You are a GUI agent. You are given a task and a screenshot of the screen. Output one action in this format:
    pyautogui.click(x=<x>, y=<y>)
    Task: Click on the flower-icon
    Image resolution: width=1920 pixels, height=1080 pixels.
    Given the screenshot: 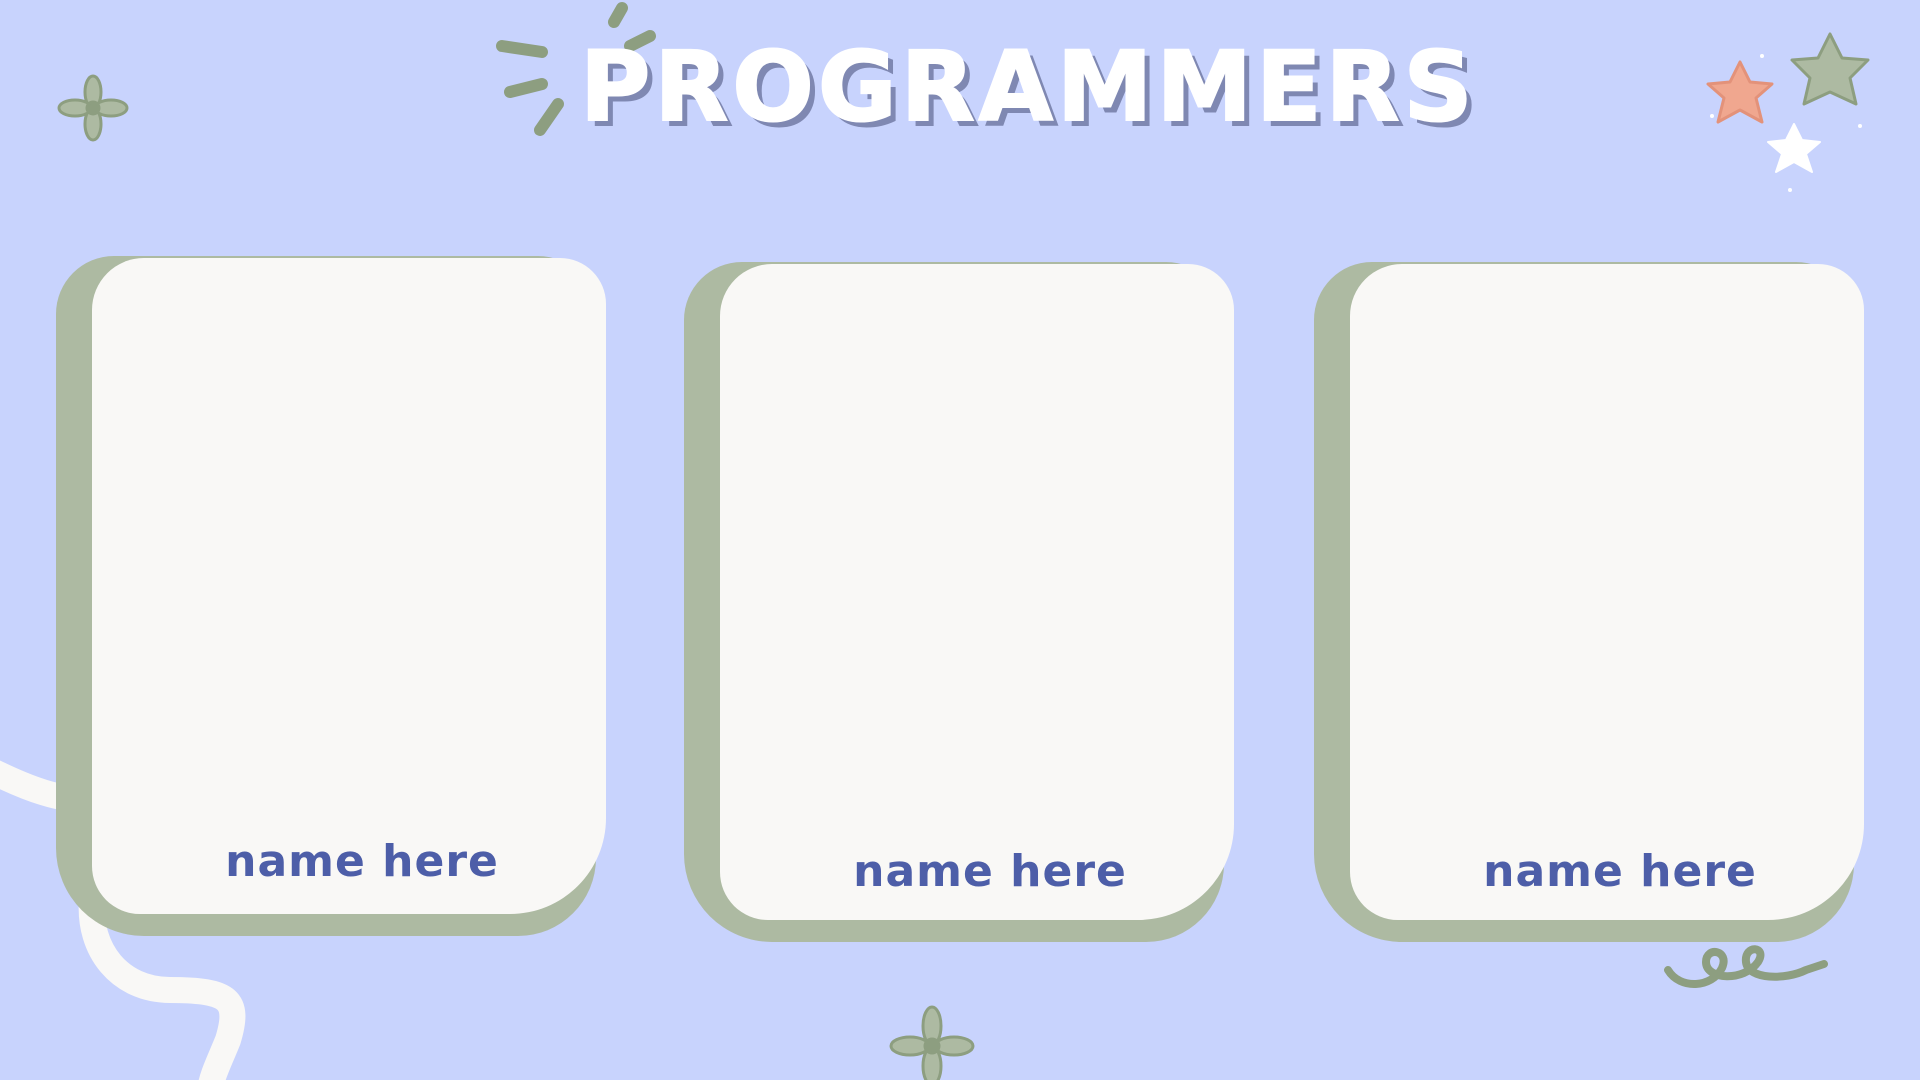 What is the action you would take?
    pyautogui.click(x=932, y=1042)
    